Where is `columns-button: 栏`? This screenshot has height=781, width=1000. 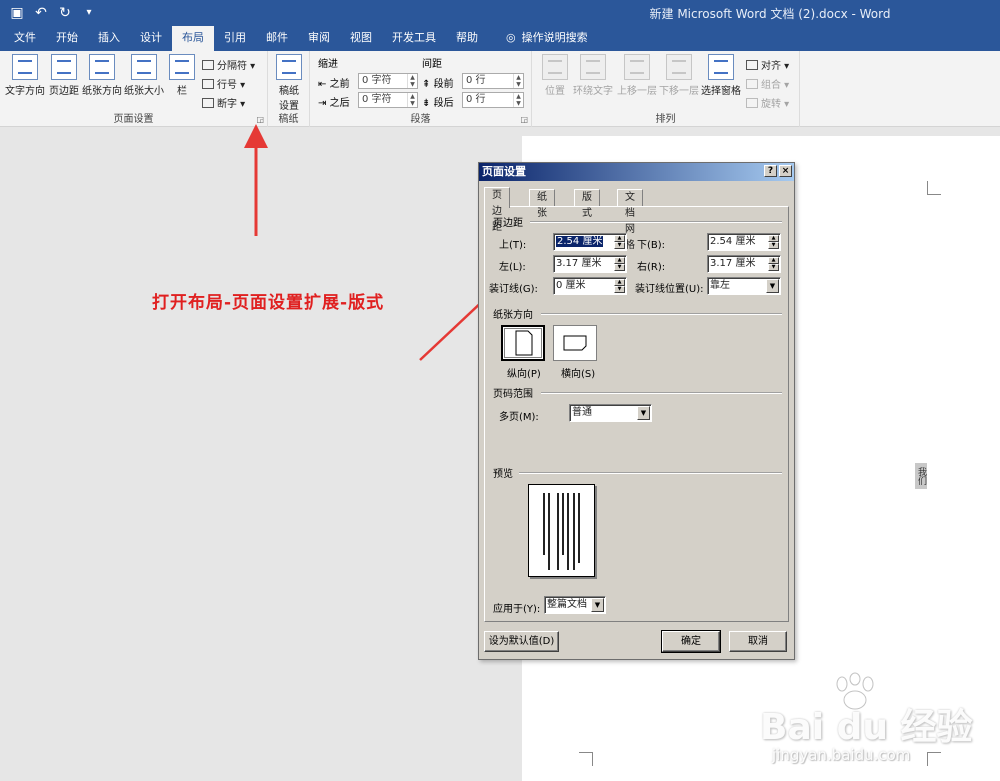 columns-button: 栏 is located at coordinates (182, 75).